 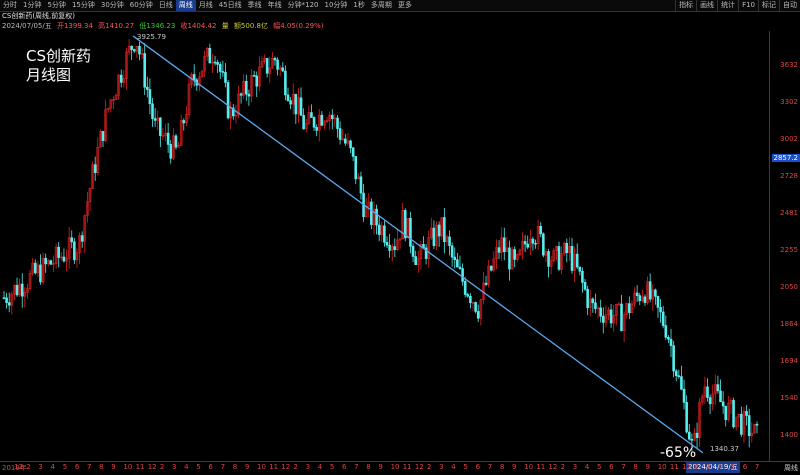 What do you see at coordinates (174, 467) in the screenshot?
I see `x-tick-label: 3` at bounding box center [174, 467].